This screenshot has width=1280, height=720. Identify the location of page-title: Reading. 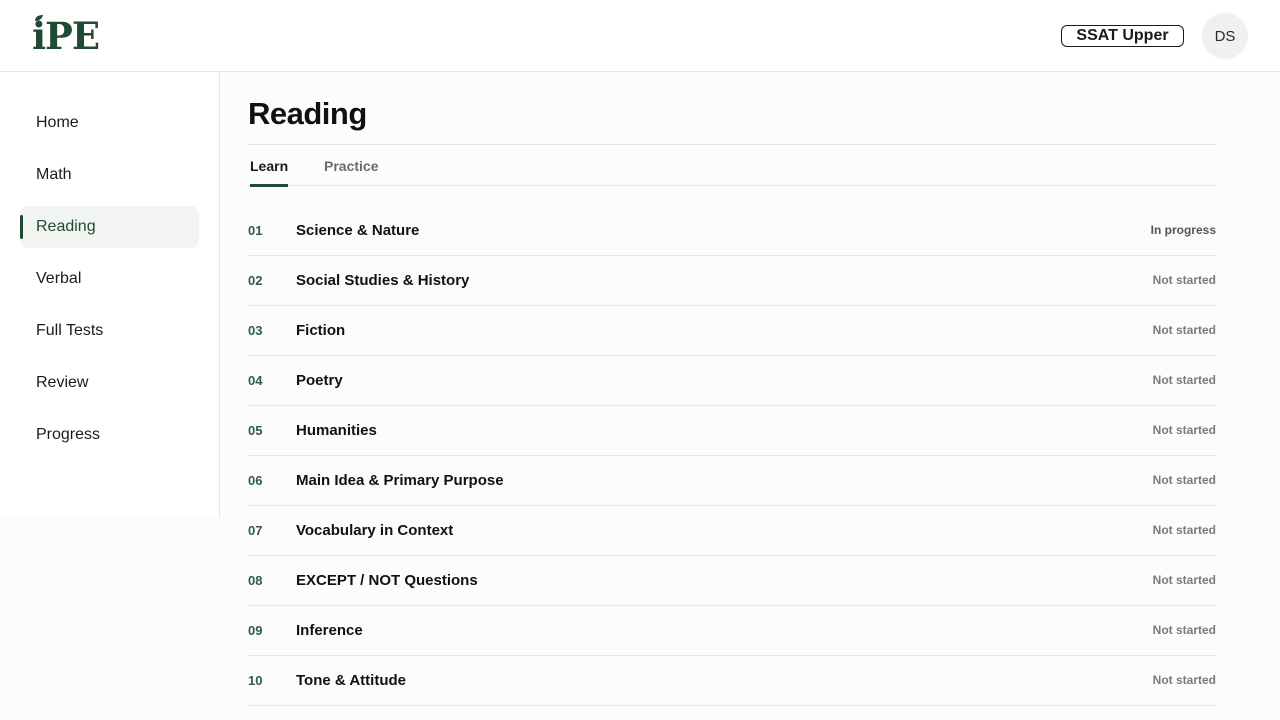
(307, 113).